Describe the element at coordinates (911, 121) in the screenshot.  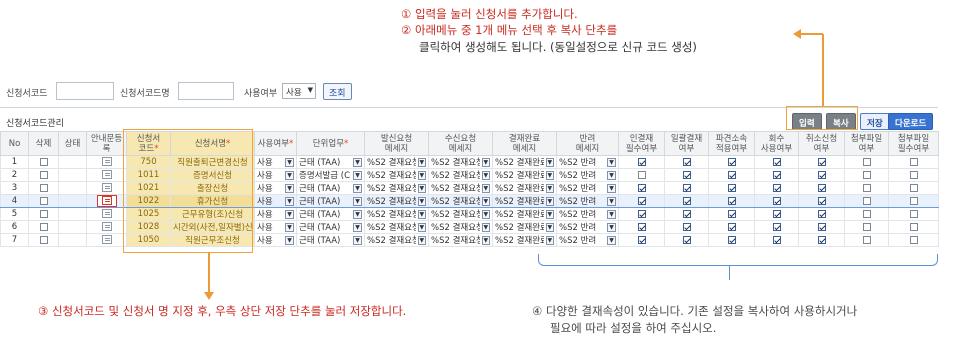
I see `download-button: 다운로드` at that location.